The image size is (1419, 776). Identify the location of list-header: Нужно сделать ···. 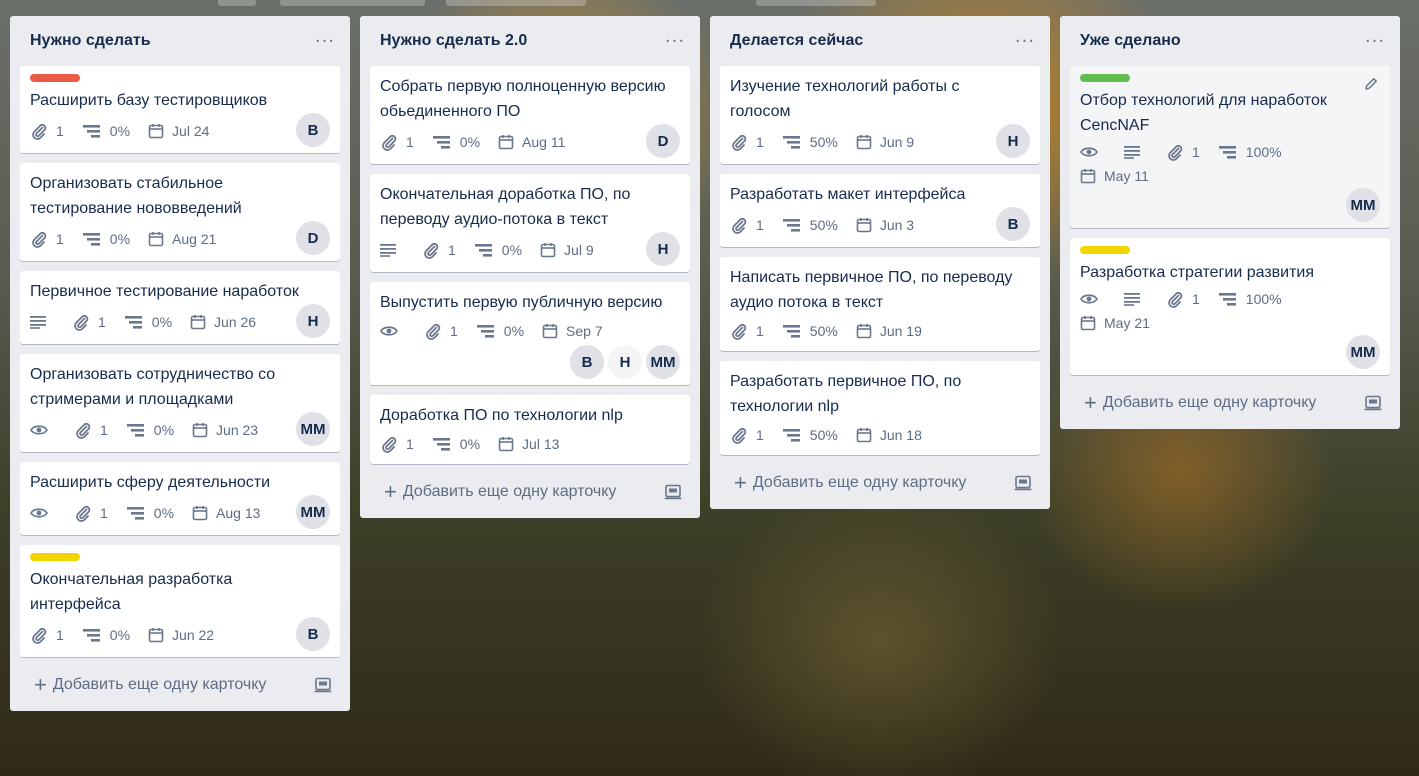
(180, 41).